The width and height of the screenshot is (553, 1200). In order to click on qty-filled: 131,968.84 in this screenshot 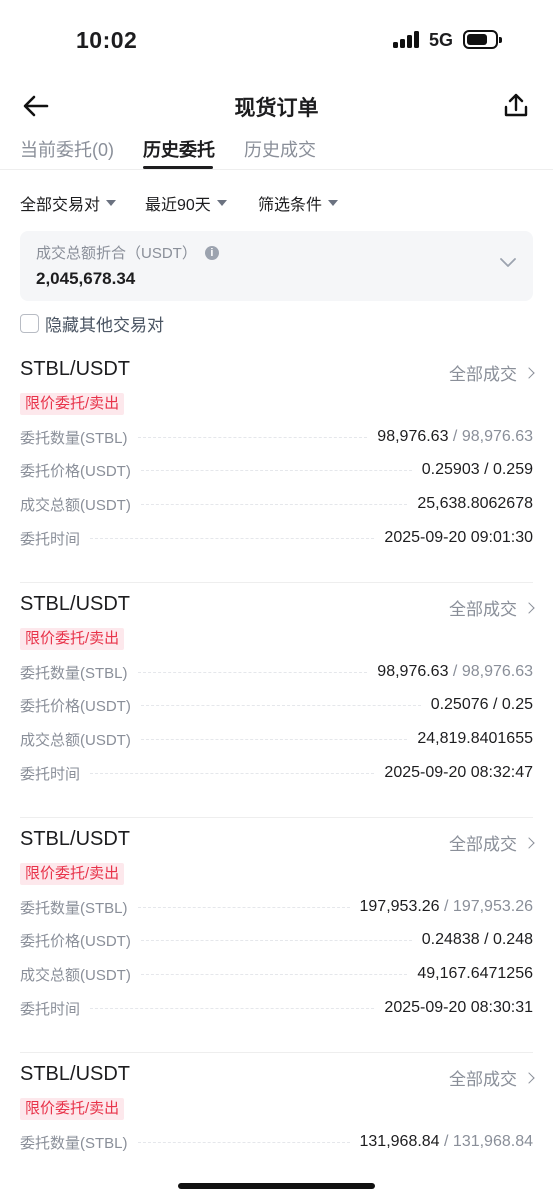, I will do `click(399, 1141)`.